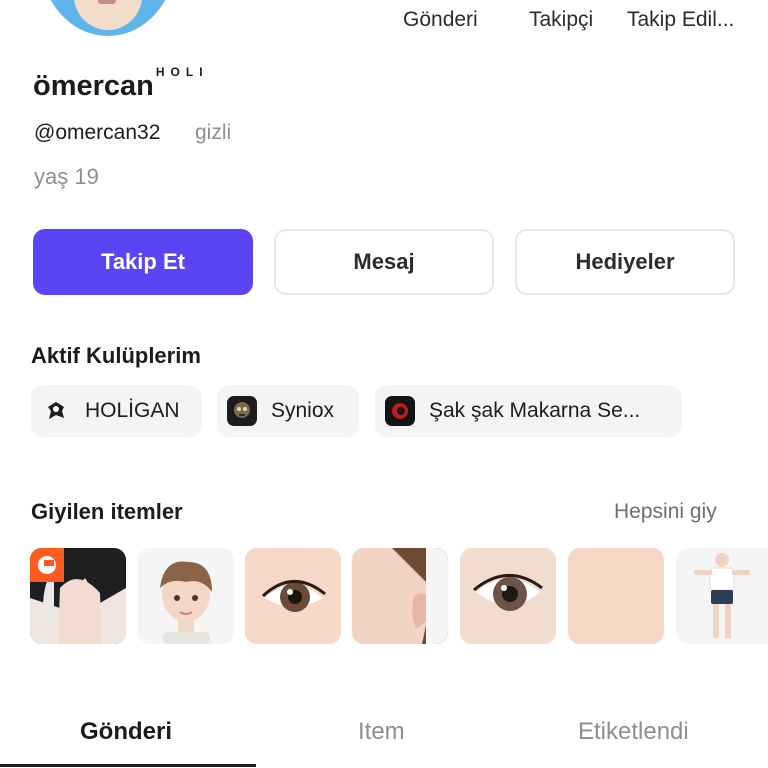 The height and width of the screenshot is (768, 768). I want to click on message-button: Mesaj, so click(384, 262).